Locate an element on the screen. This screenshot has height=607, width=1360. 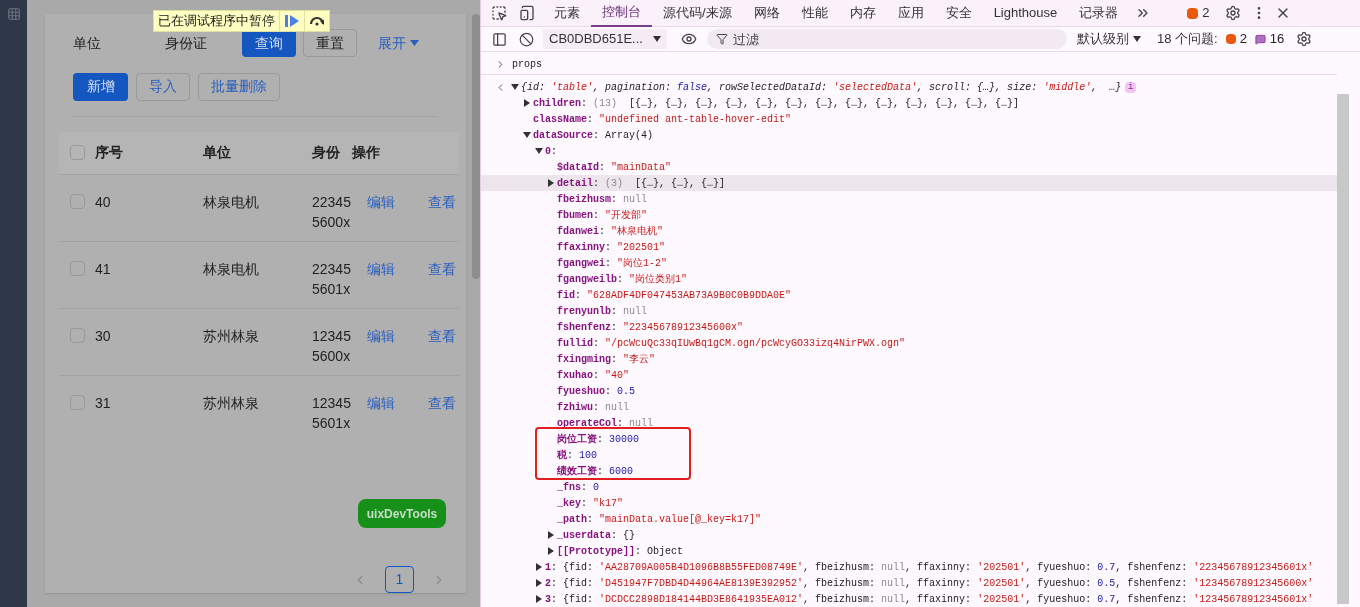
property-line: fxuhao: "40" is located at coordinates (593, 375).